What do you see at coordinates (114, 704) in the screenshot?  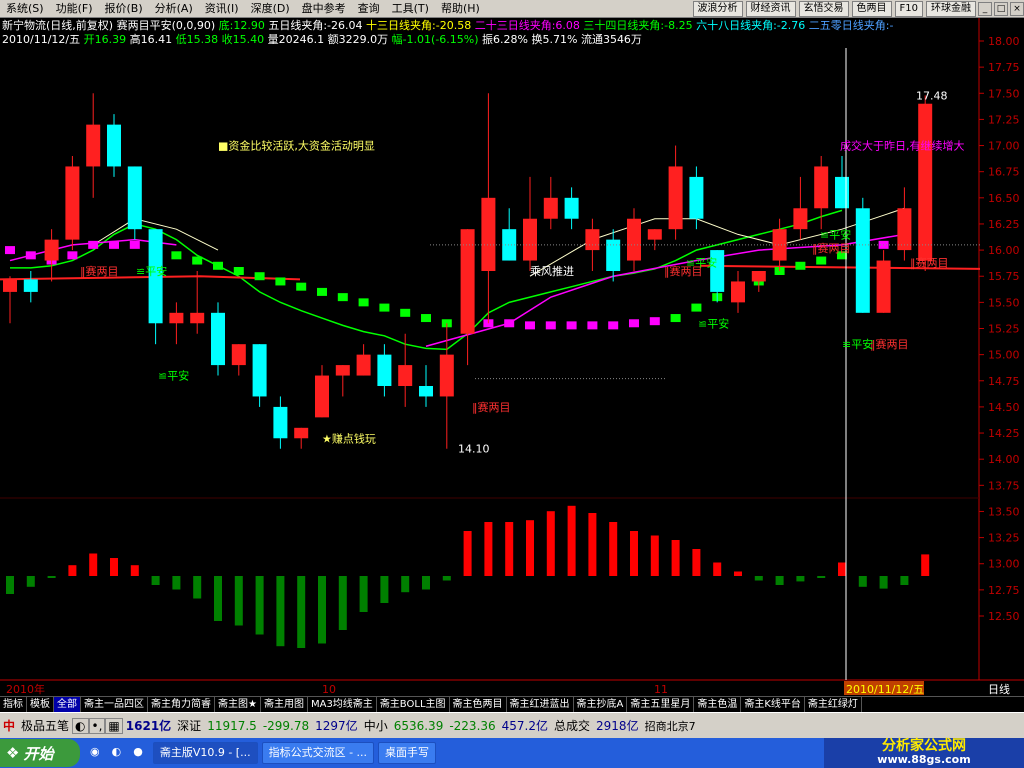 I see `indicator-tab-3: 斋主一品四区` at bounding box center [114, 704].